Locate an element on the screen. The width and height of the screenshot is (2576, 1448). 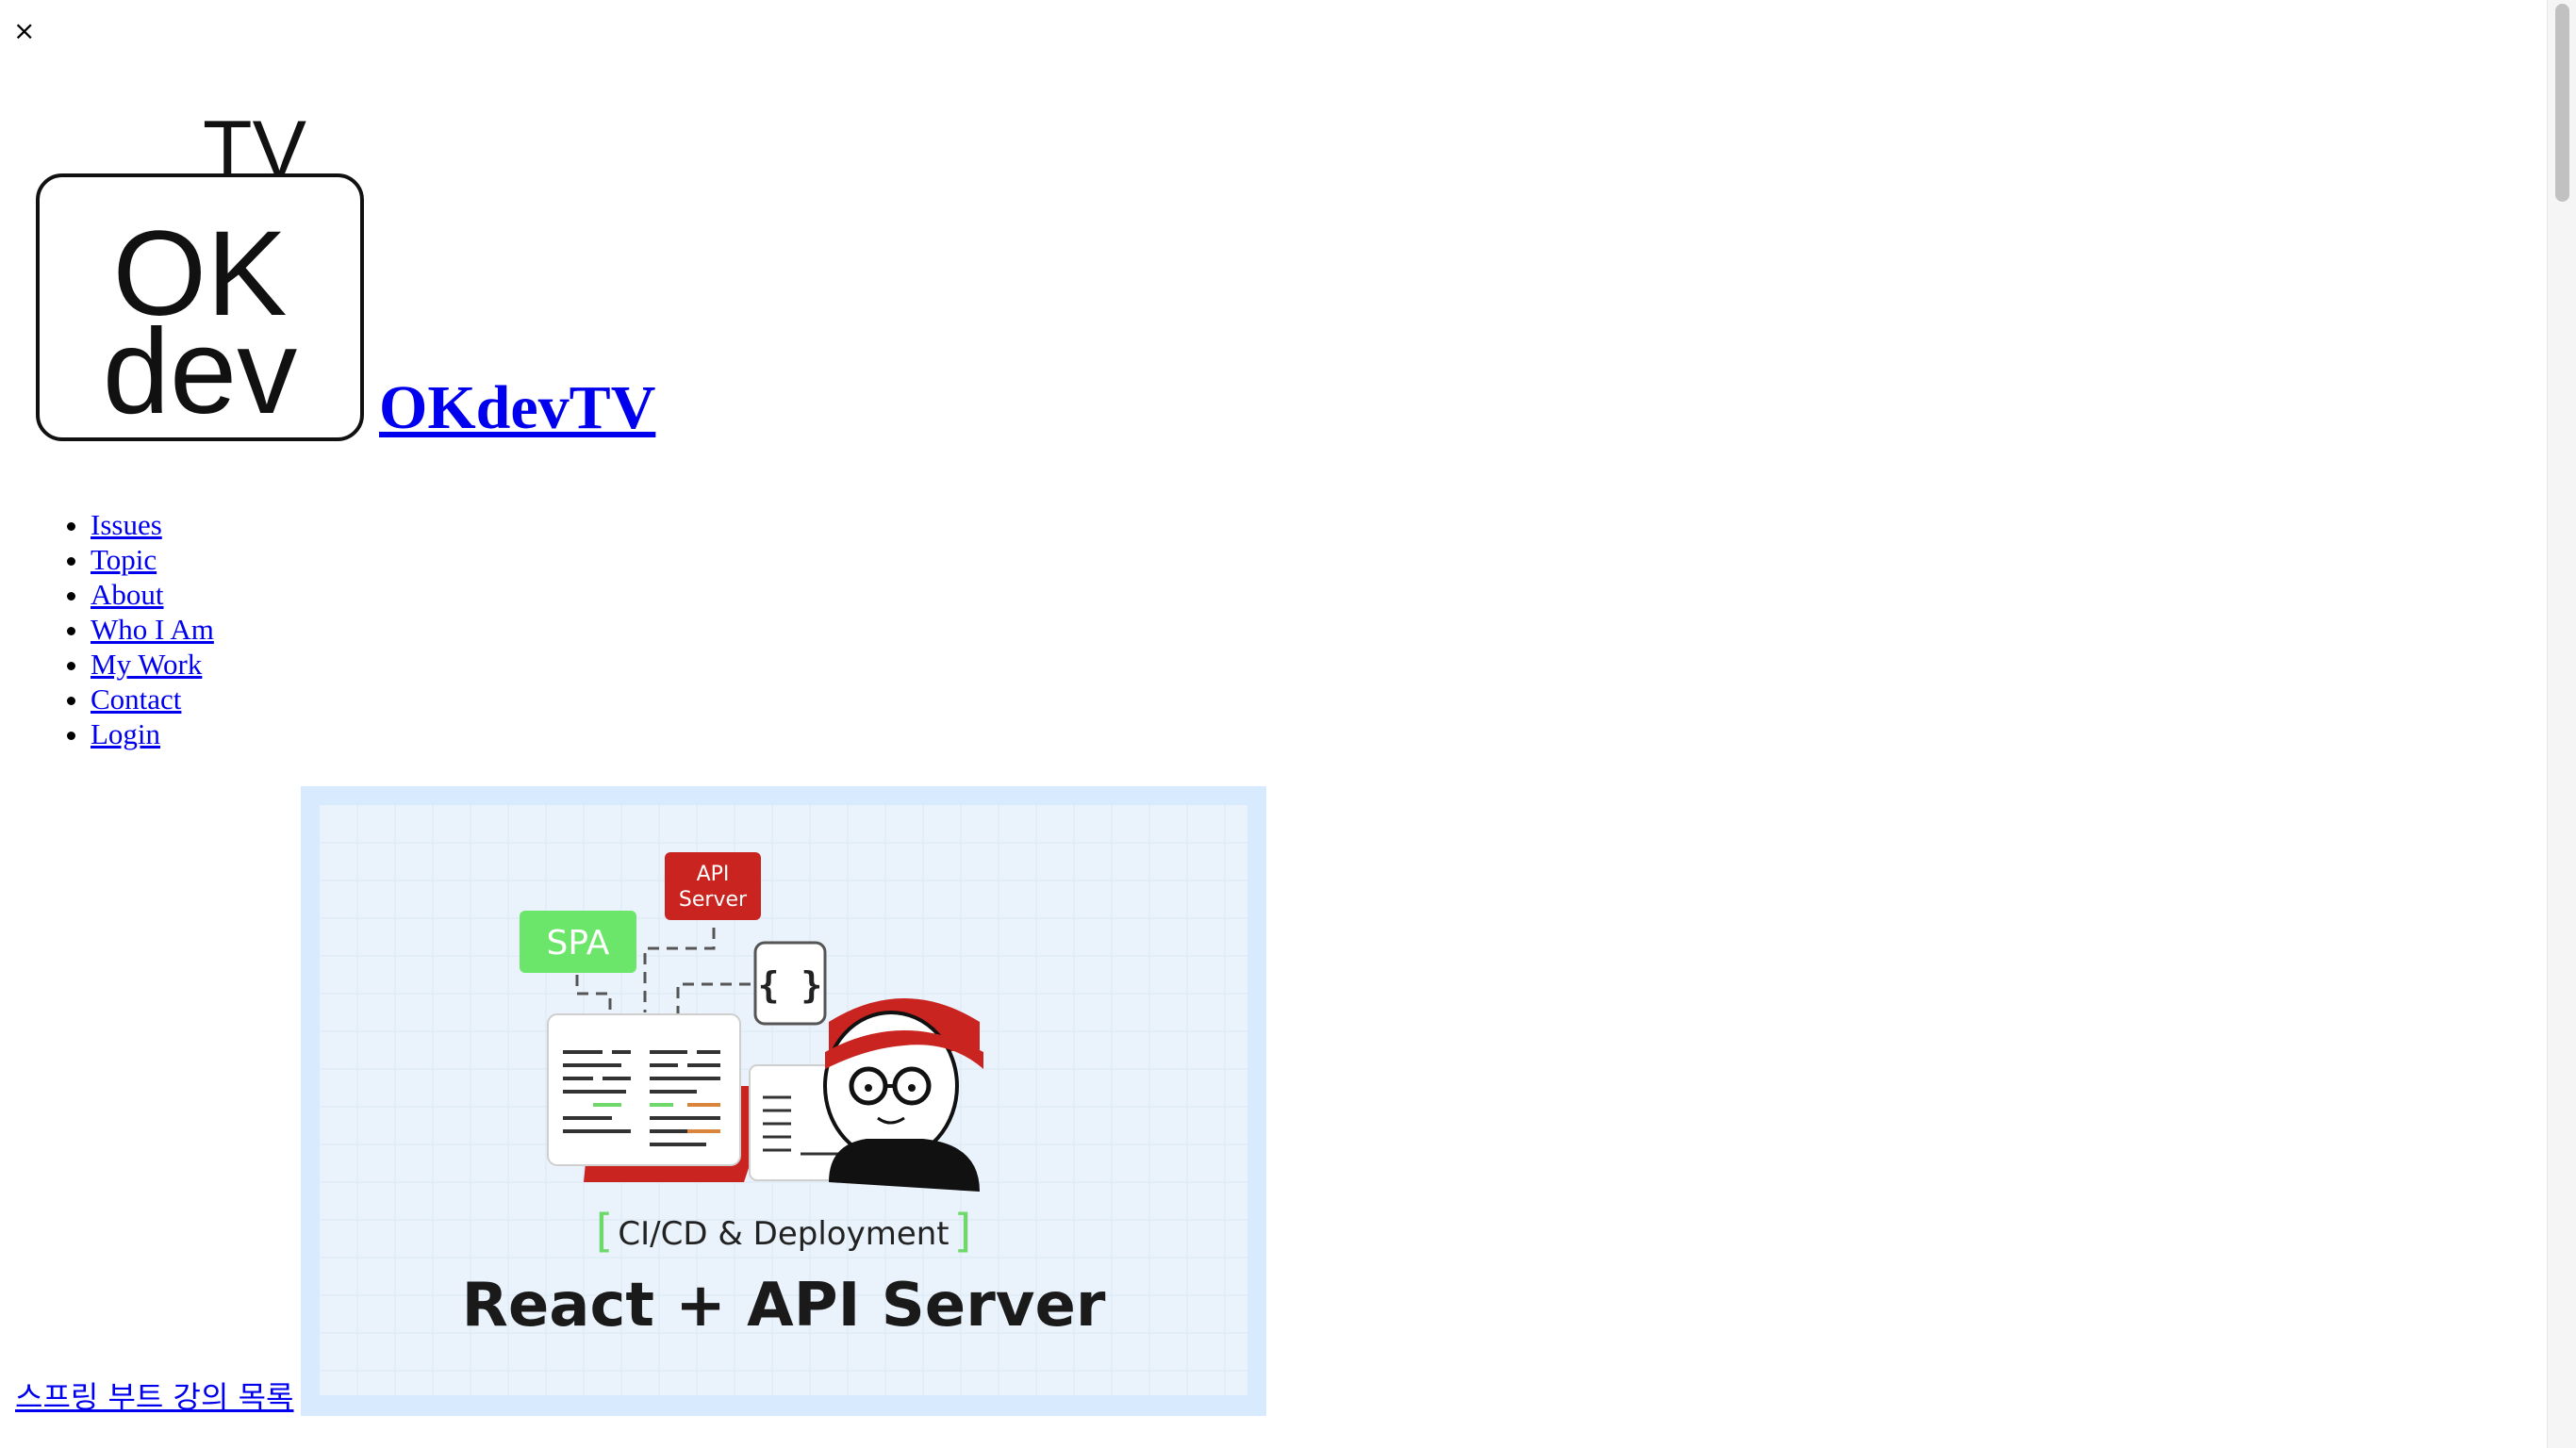
nav-link-contact: Contact is located at coordinates (136, 699).